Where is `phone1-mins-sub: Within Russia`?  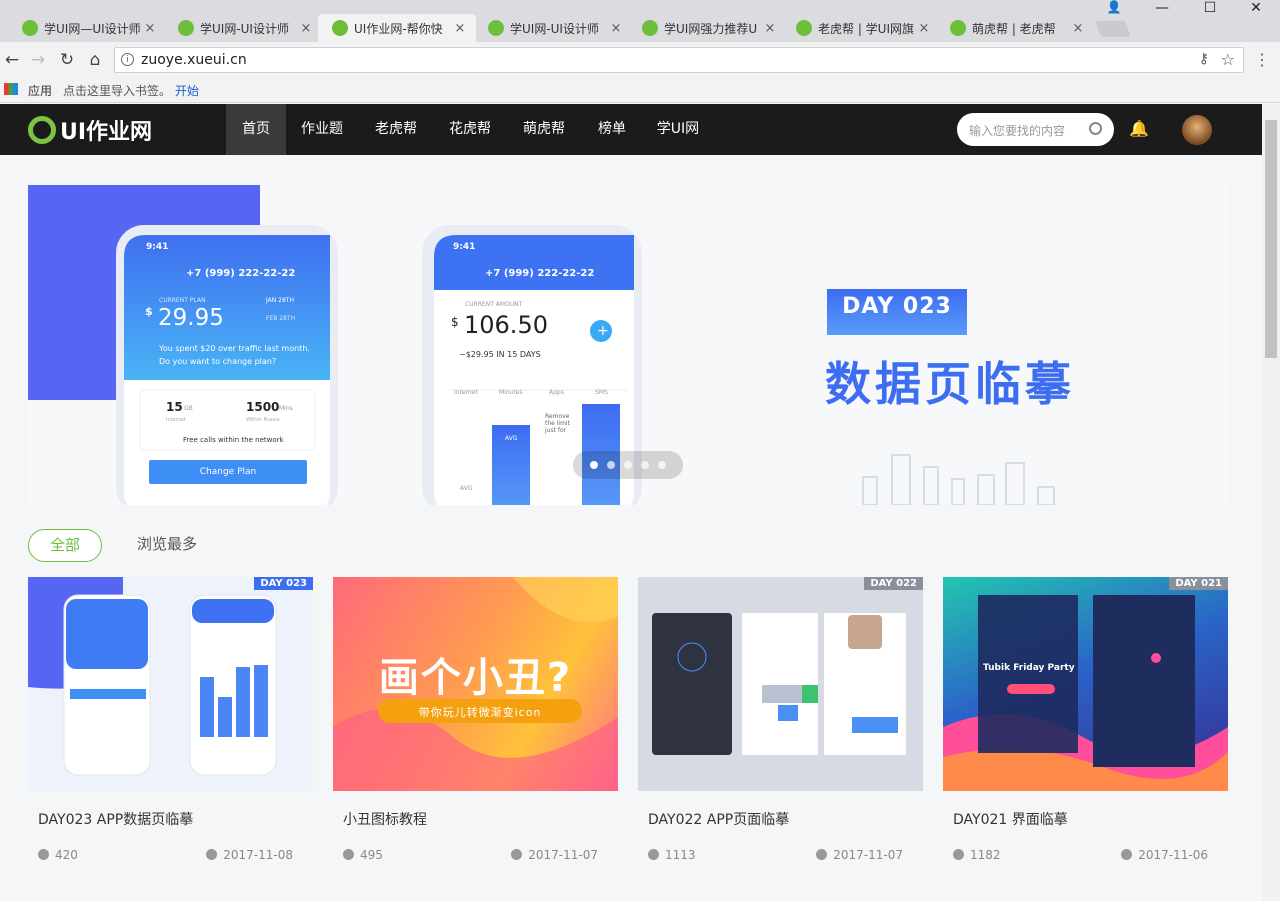 phone1-mins-sub: Within Russia is located at coordinates (263, 420).